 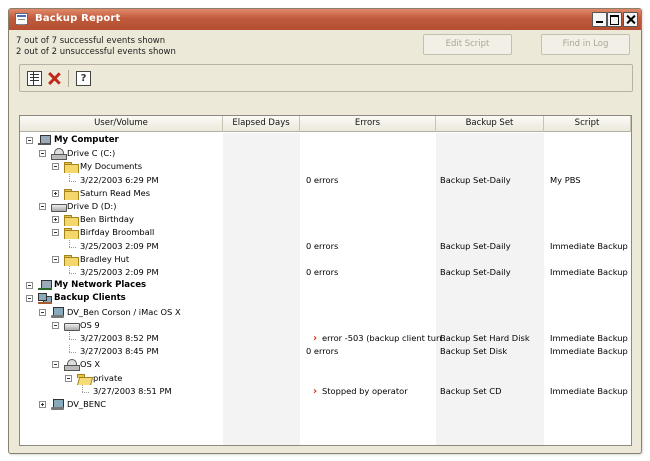 I want to click on delete-icon, so click(x=54, y=78).